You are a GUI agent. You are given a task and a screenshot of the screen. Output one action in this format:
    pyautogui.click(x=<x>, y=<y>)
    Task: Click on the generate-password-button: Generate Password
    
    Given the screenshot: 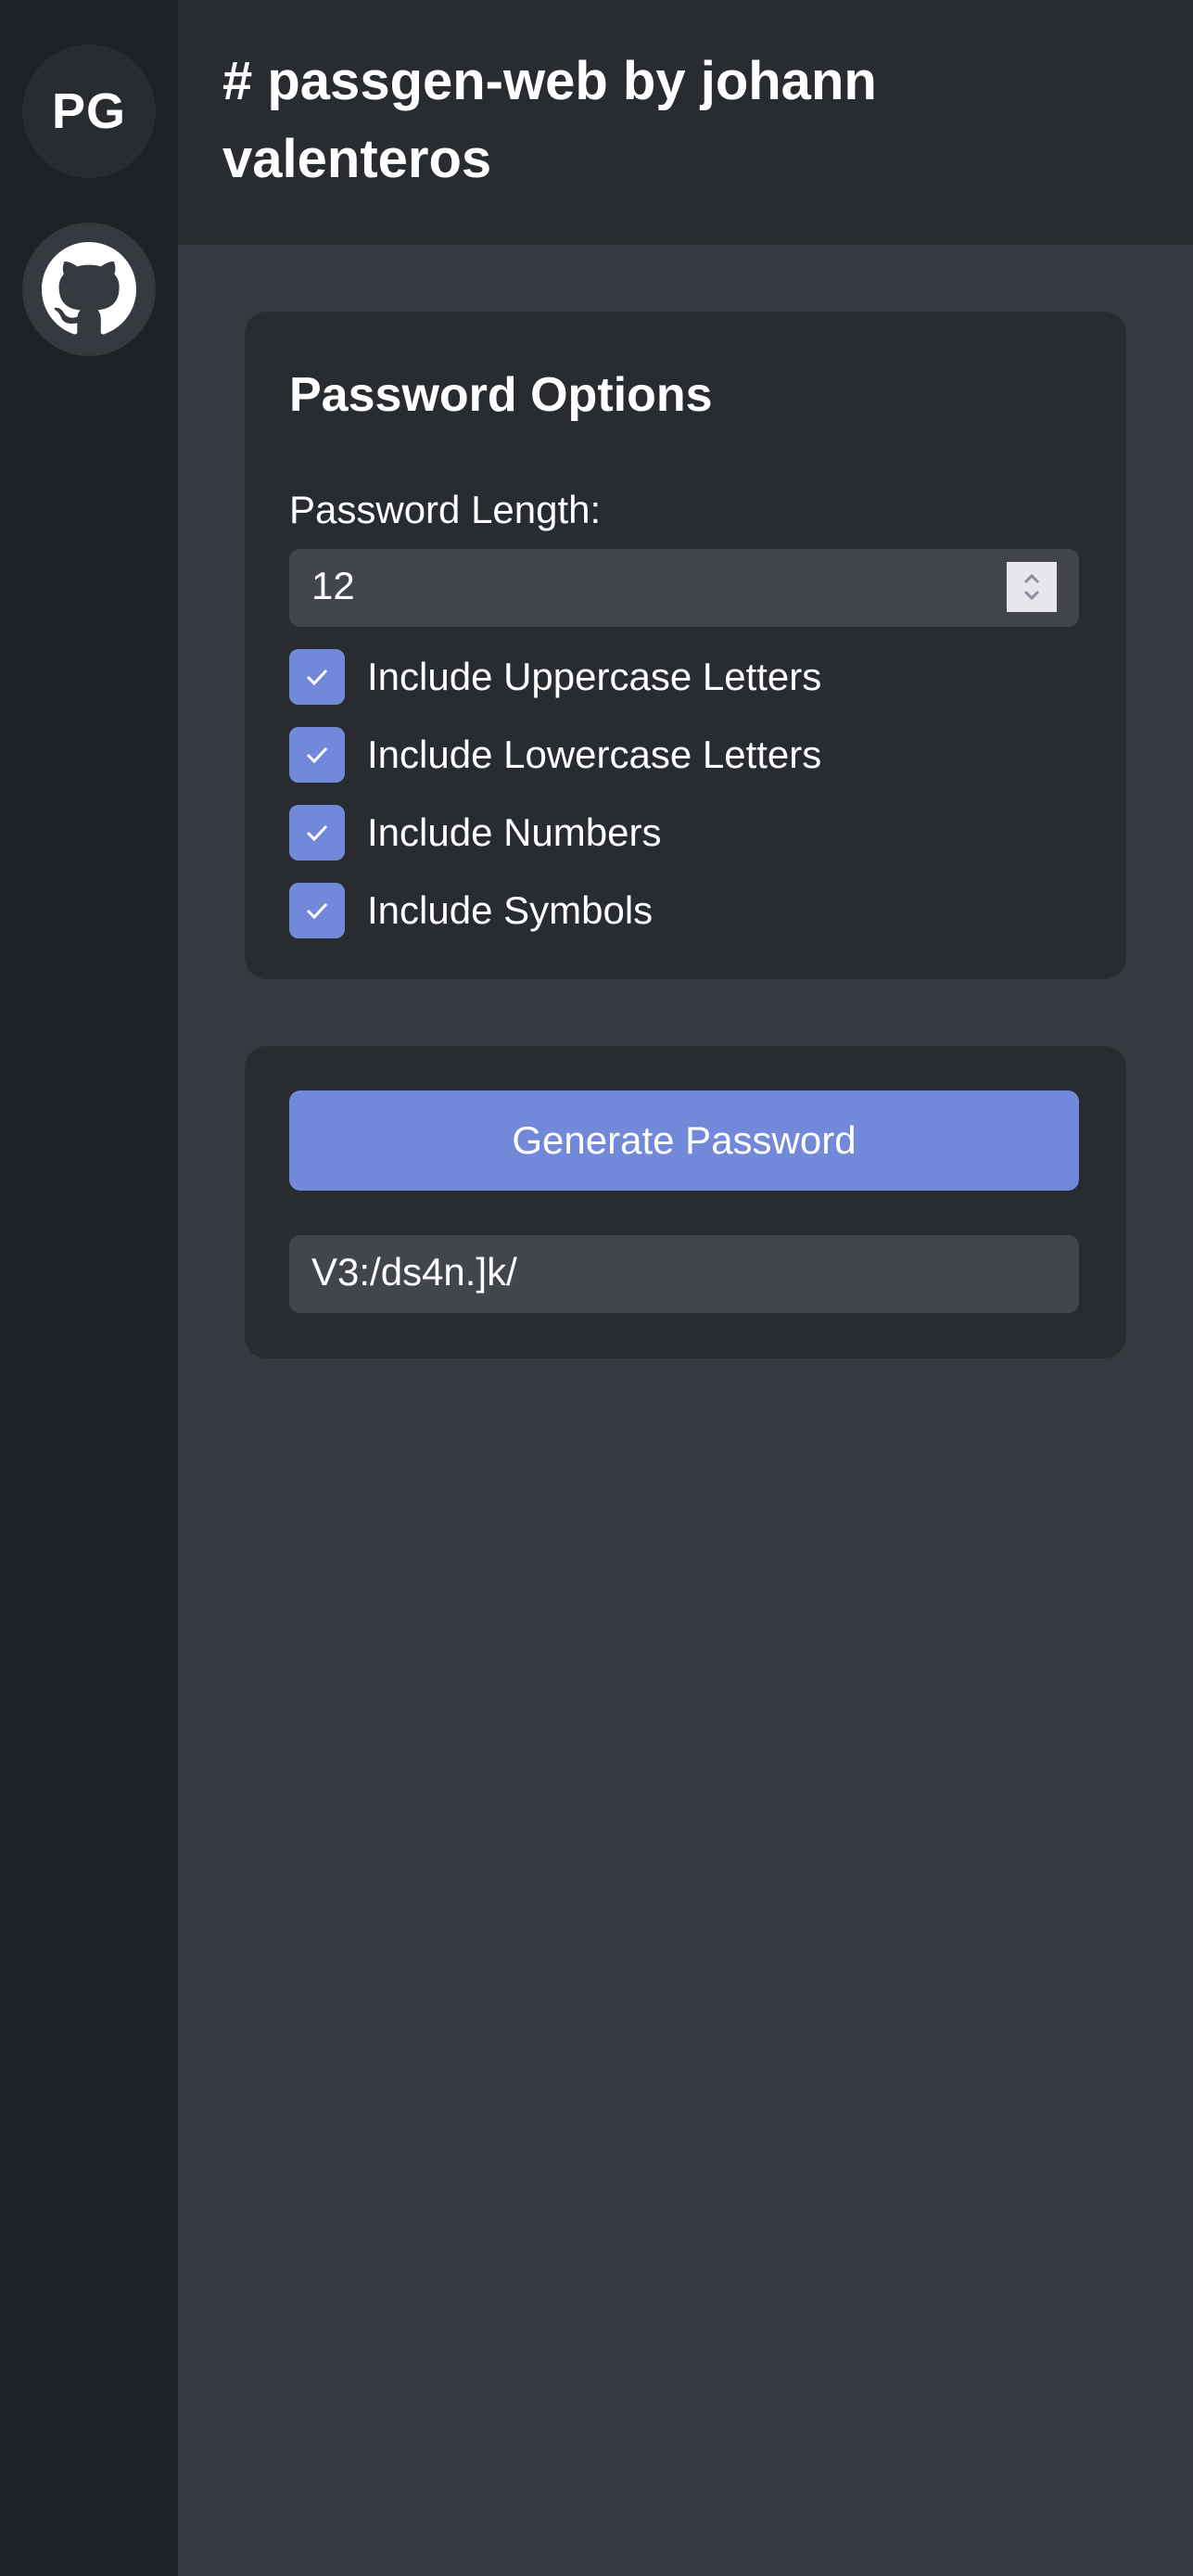 What is the action you would take?
    pyautogui.click(x=684, y=1140)
    